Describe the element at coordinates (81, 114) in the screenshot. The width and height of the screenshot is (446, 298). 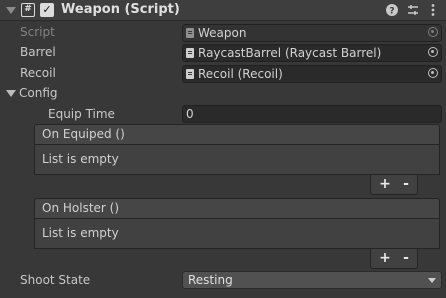
I see `equip-time-label: Equip Time` at that location.